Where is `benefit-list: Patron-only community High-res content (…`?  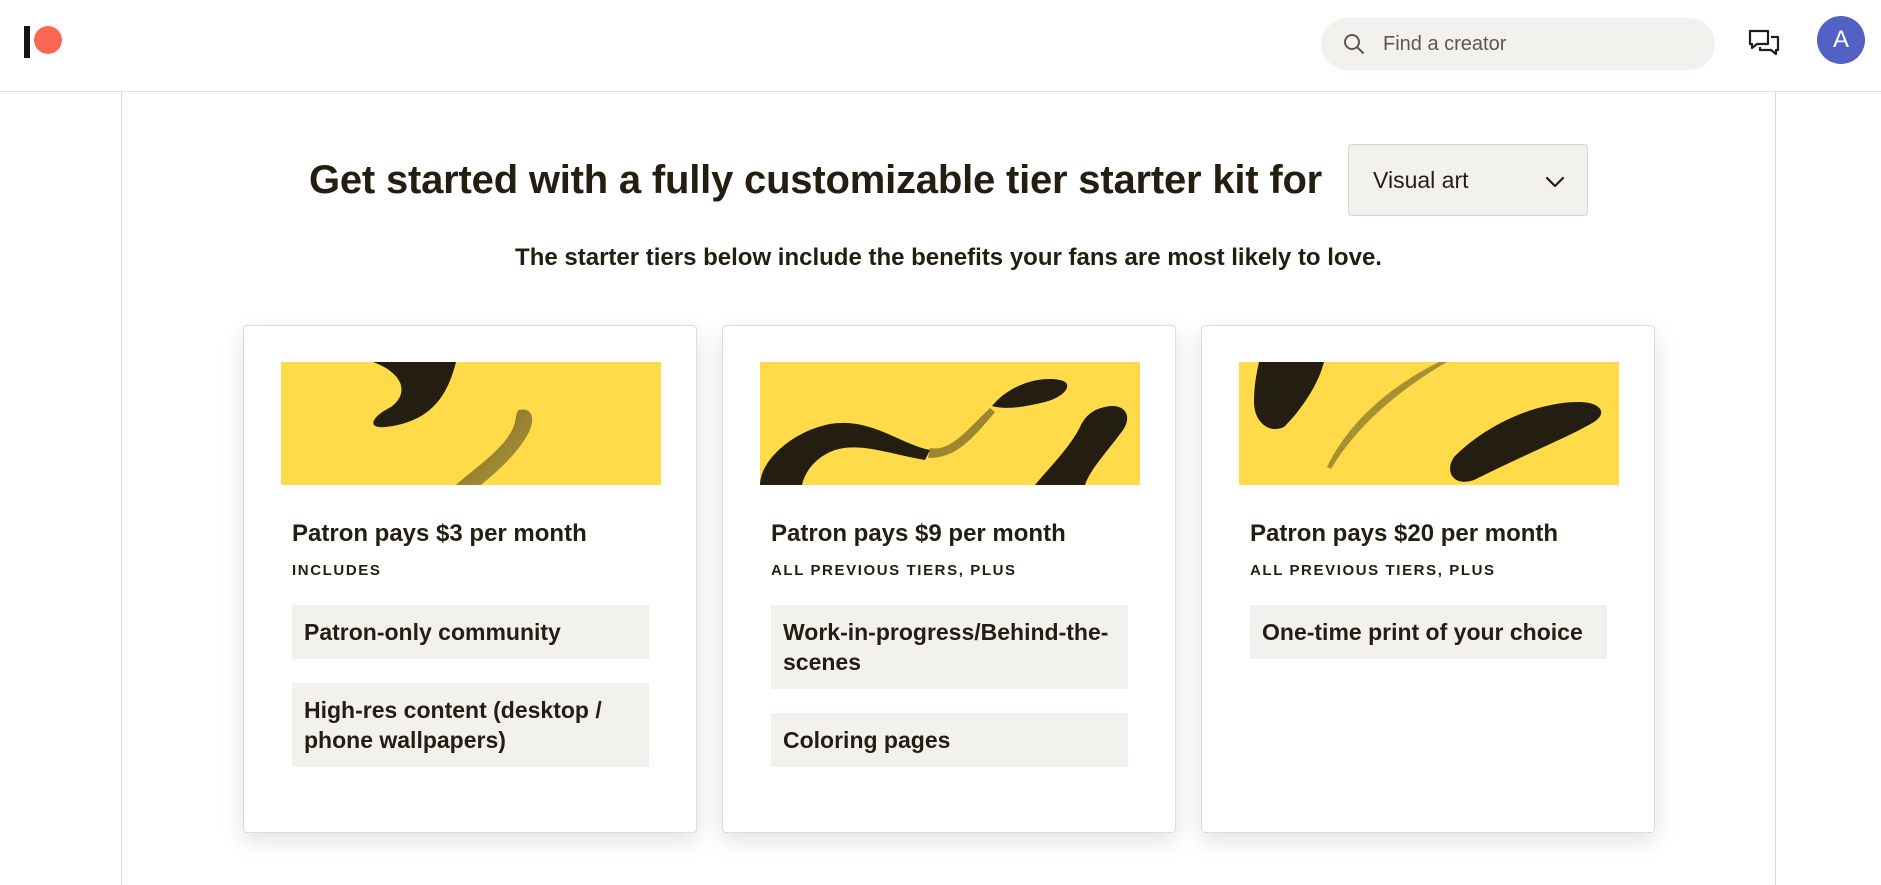
benefit-list: Patron-only community High-res content (… is located at coordinates (470, 698).